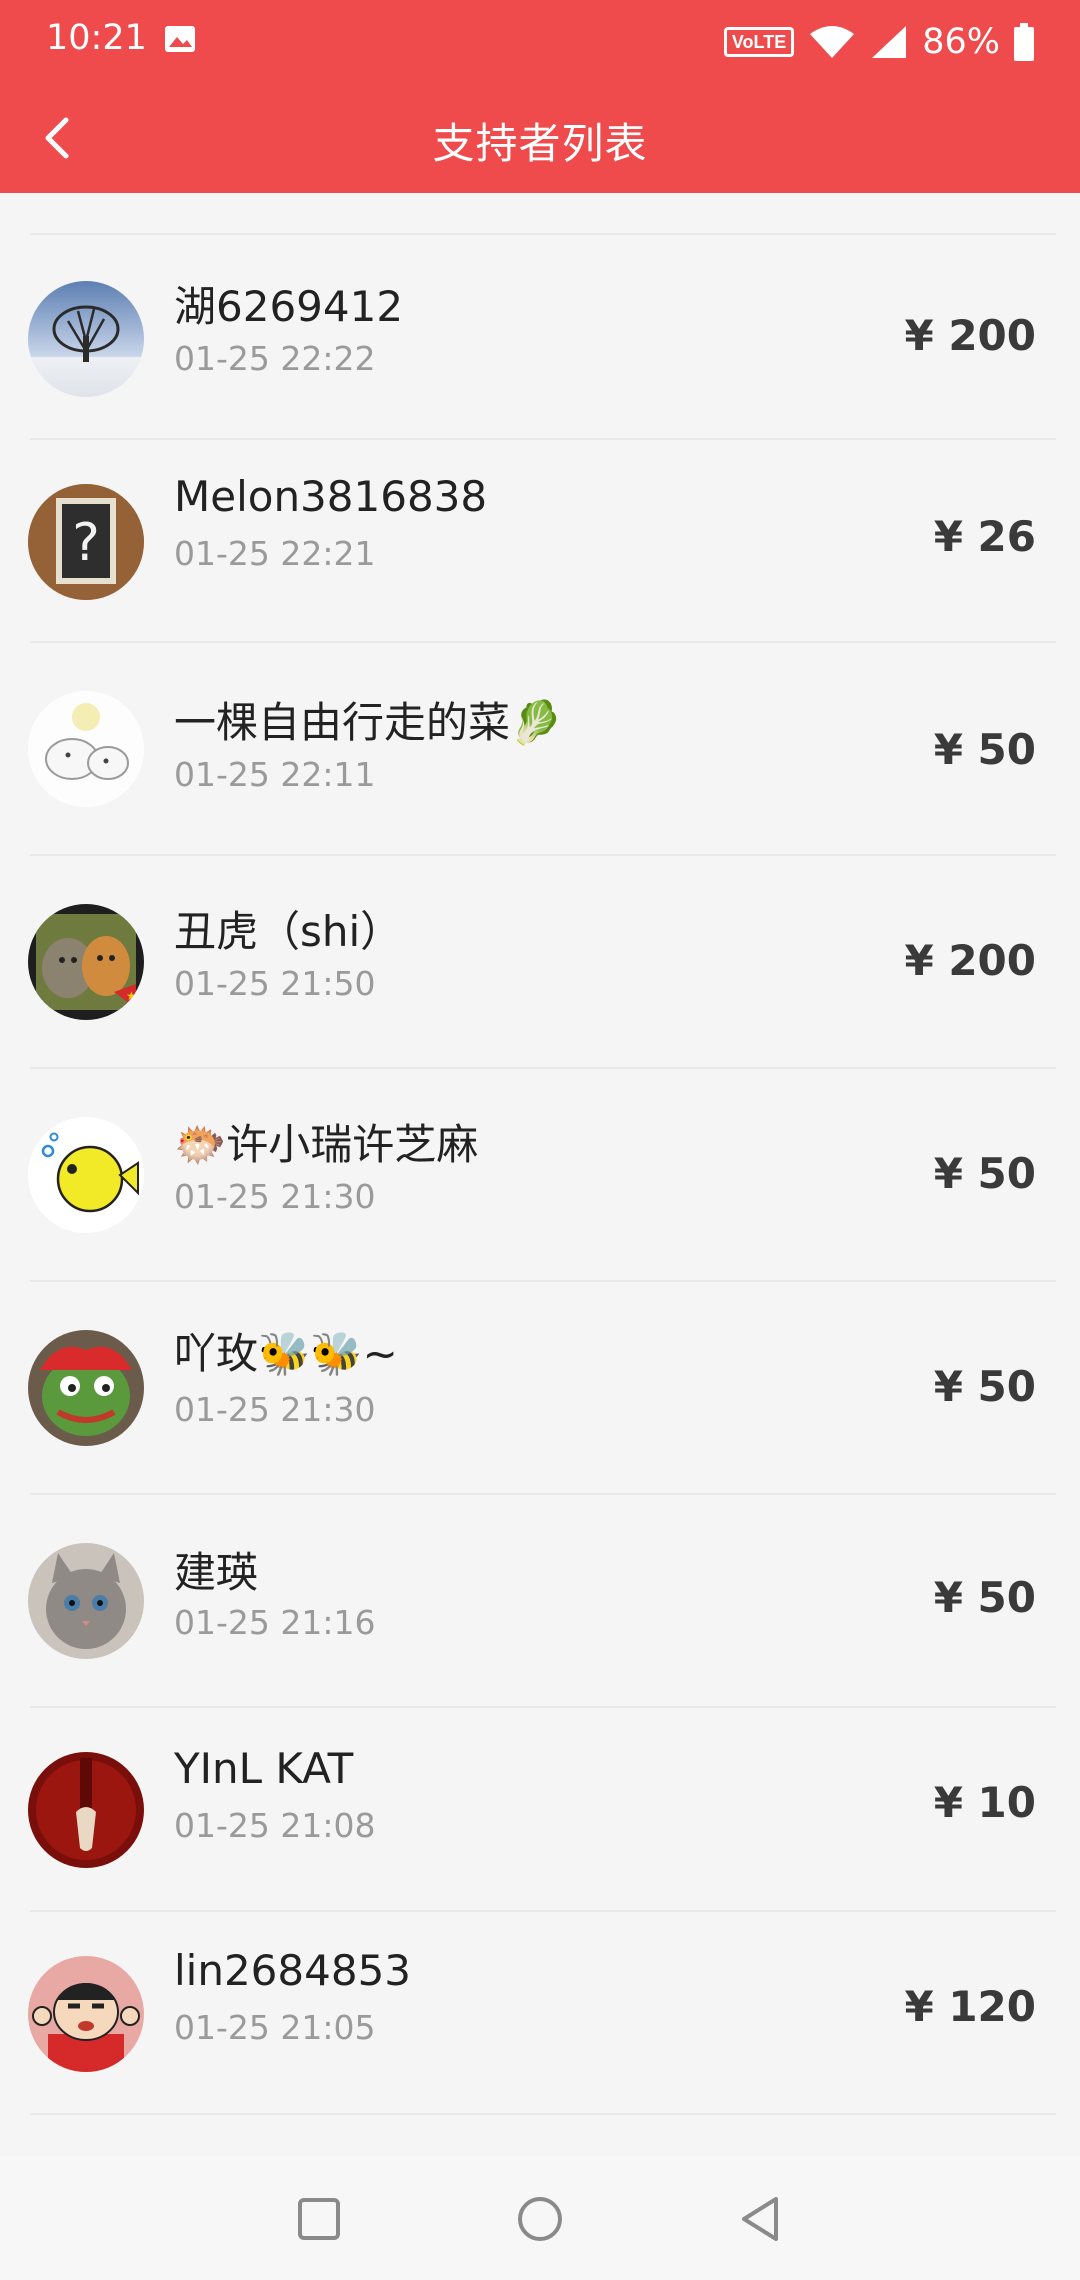  What do you see at coordinates (759, 42) in the screenshot?
I see `volte-icon: VoLTE` at bounding box center [759, 42].